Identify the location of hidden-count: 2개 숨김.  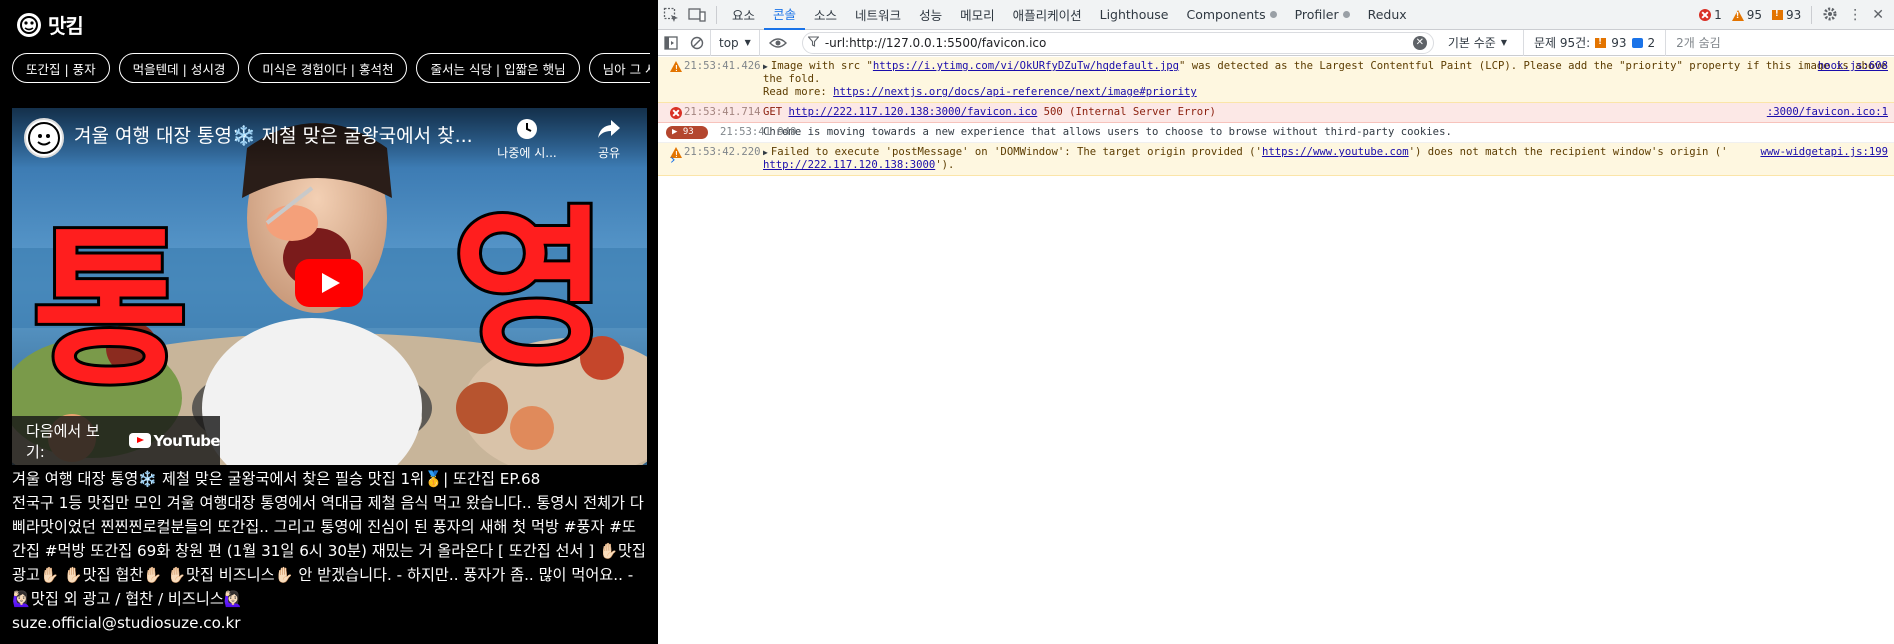
(1693, 42).